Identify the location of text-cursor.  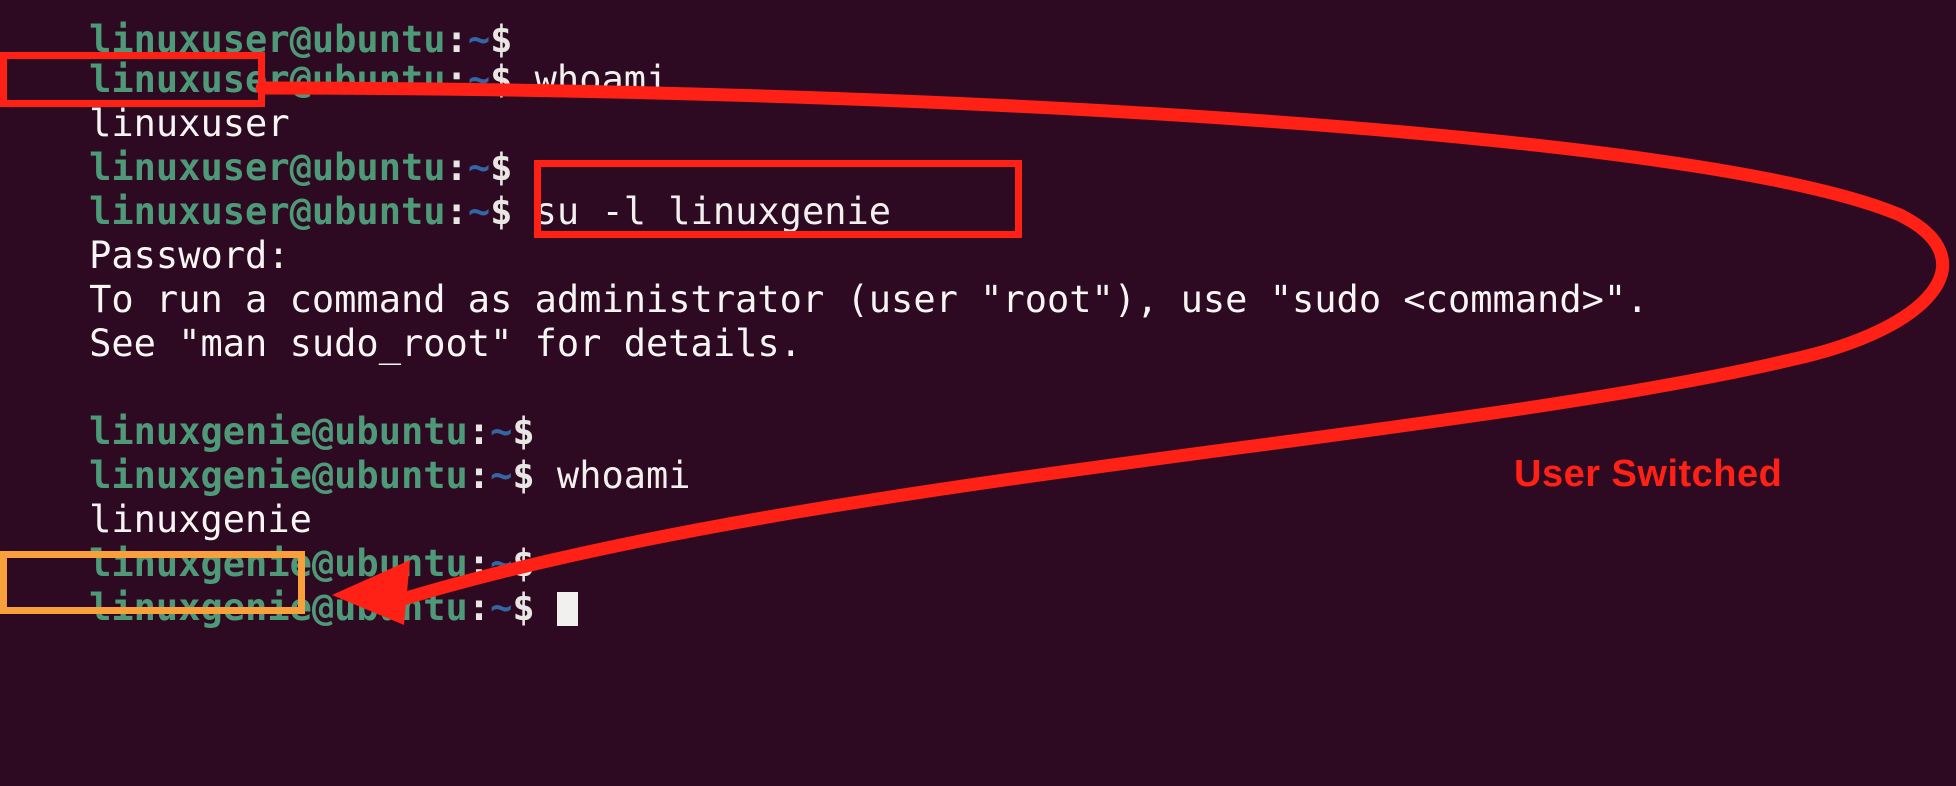
(567, 609).